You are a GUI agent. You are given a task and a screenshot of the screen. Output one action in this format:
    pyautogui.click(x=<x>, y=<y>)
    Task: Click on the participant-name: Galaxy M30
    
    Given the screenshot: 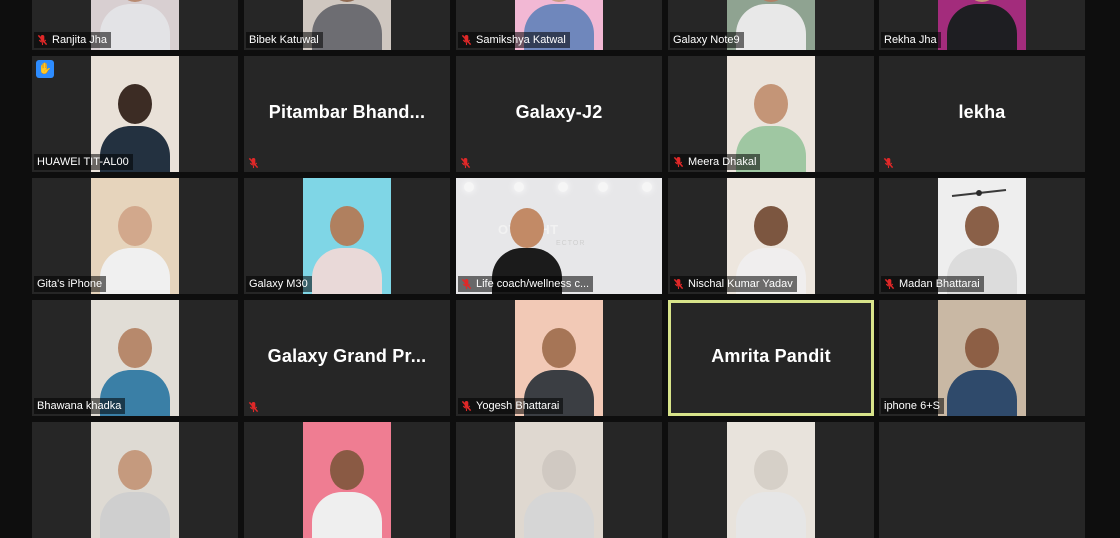 What is the action you would take?
    pyautogui.click(x=278, y=284)
    